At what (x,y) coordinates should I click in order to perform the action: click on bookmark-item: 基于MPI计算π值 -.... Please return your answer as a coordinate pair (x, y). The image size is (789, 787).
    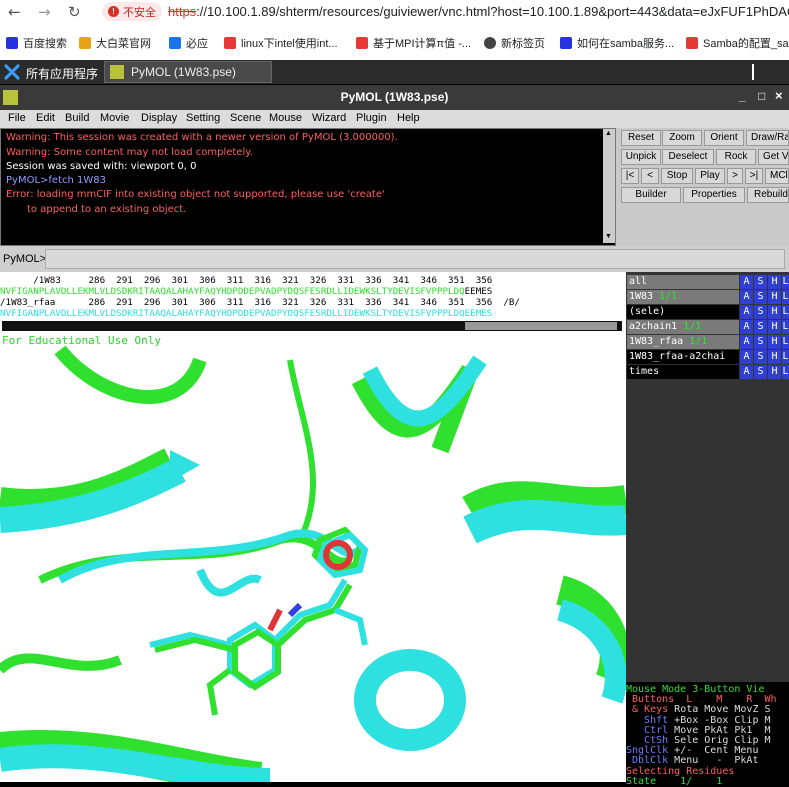
    Looking at the image, I should click on (413, 43).